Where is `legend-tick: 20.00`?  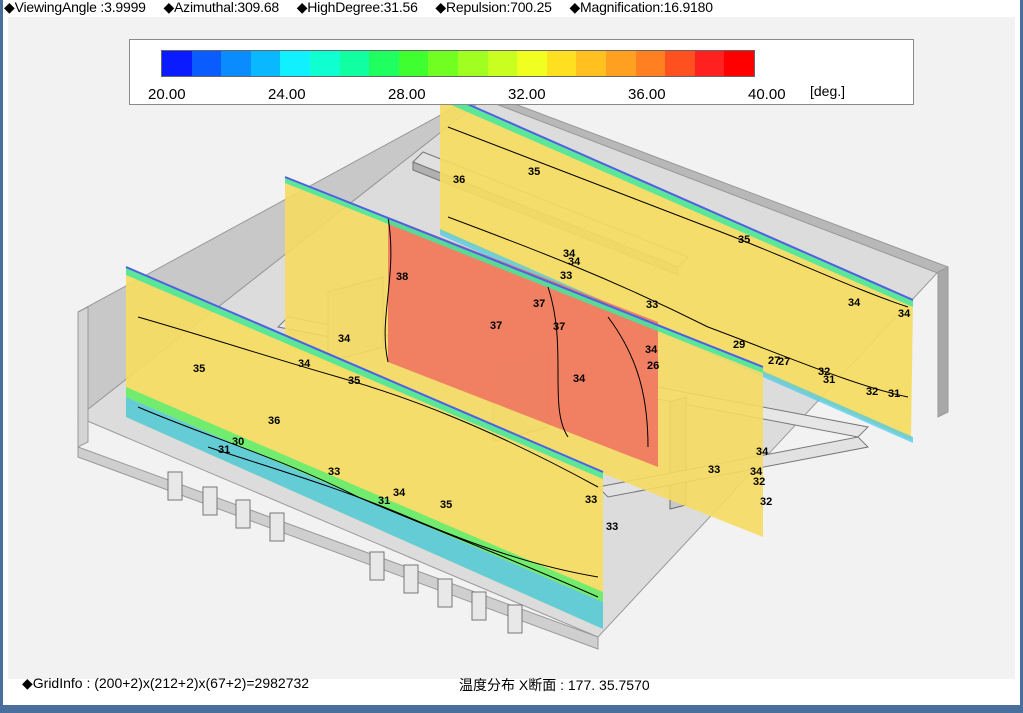 legend-tick: 20.00 is located at coordinates (167, 94).